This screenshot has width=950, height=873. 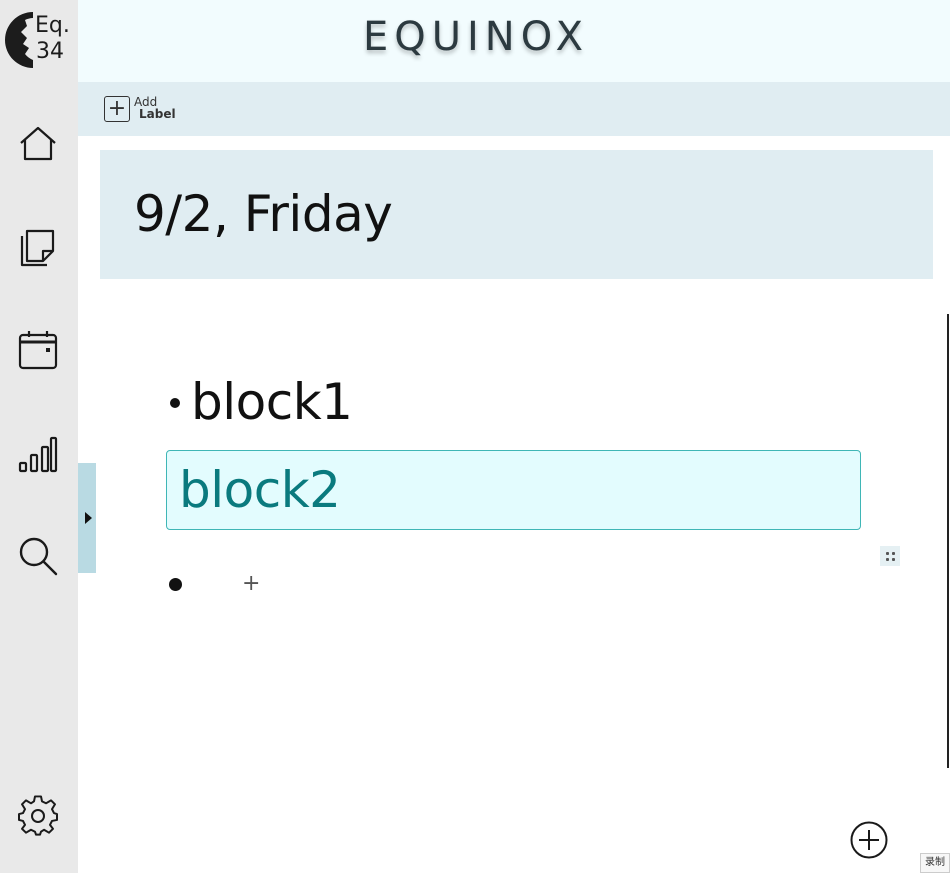 What do you see at coordinates (948, 541) in the screenshot?
I see `scrollbar-track` at bounding box center [948, 541].